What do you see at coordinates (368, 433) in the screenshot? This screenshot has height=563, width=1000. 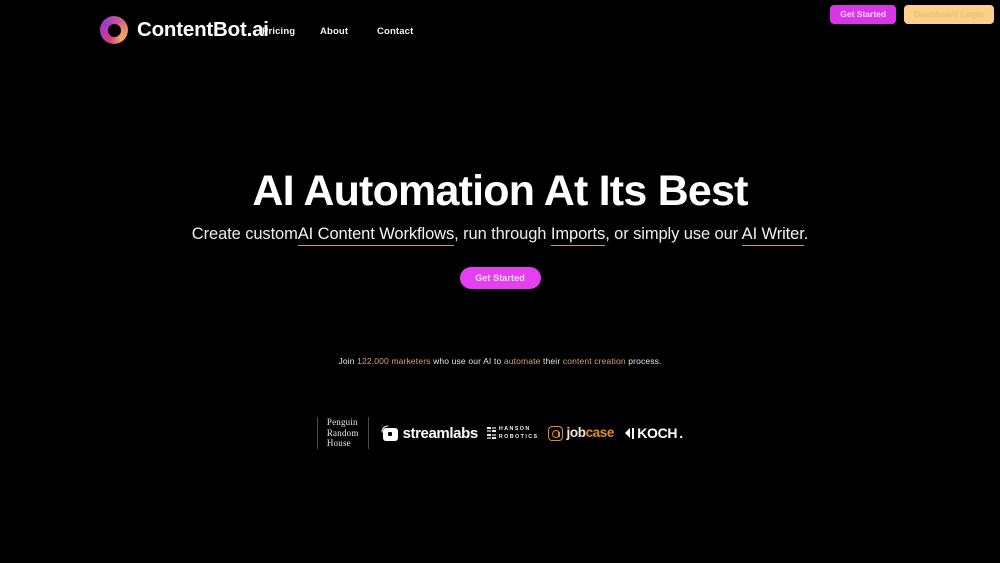 I see `logo-divider-right` at bounding box center [368, 433].